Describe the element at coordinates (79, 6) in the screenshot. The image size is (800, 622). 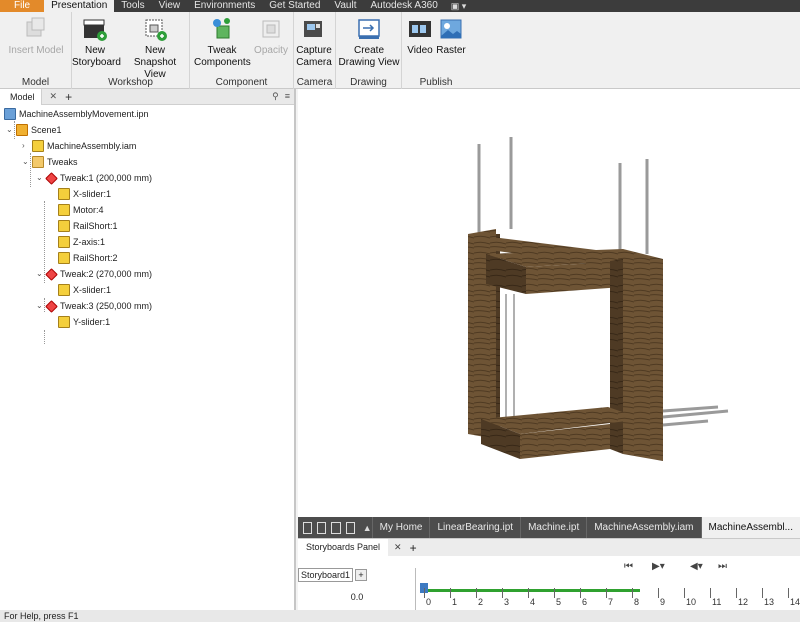
I see `tab-presentation: Presentation` at that location.